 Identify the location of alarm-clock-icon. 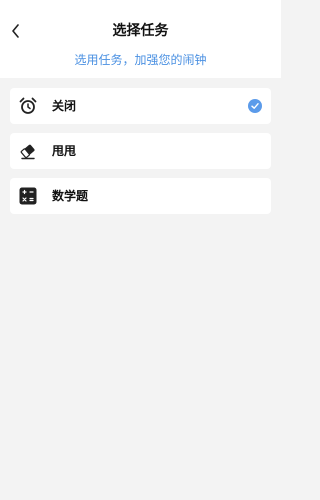
(28, 106).